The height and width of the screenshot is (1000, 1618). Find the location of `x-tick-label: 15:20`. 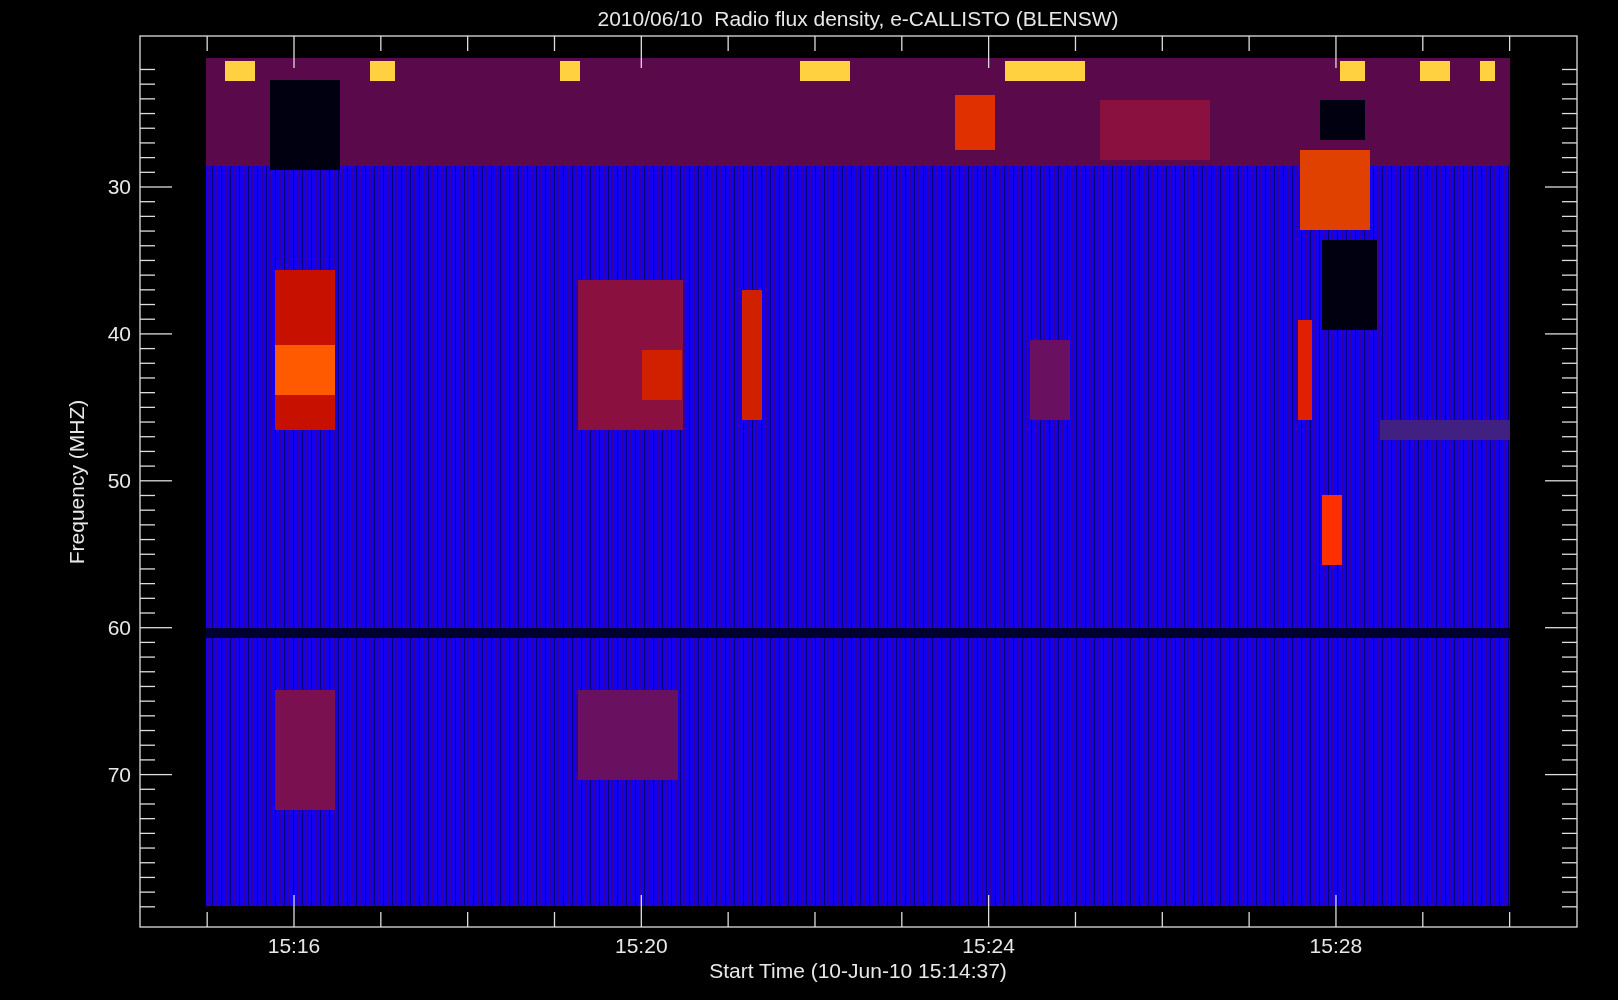

x-tick-label: 15:20 is located at coordinates (641, 945).